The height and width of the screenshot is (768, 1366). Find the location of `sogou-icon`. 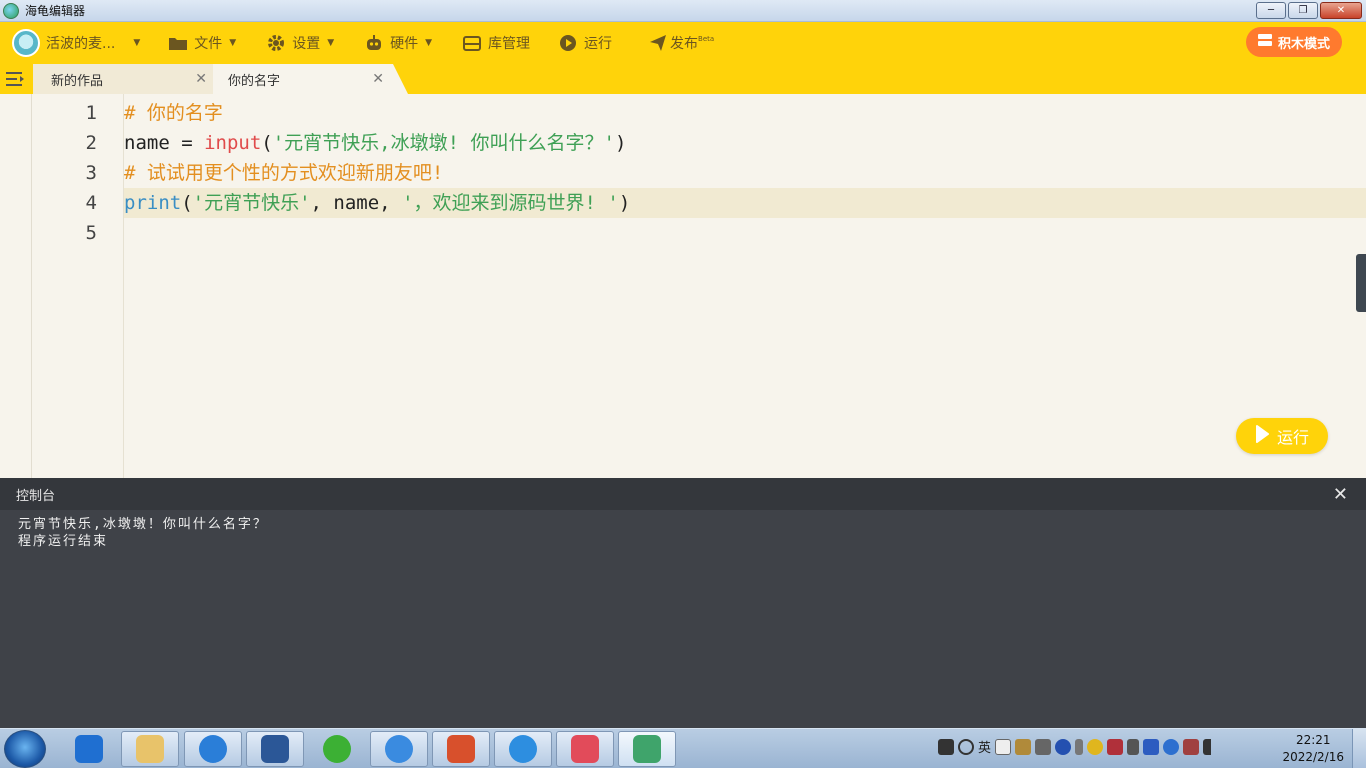

sogou-icon is located at coordinates (213, 749).